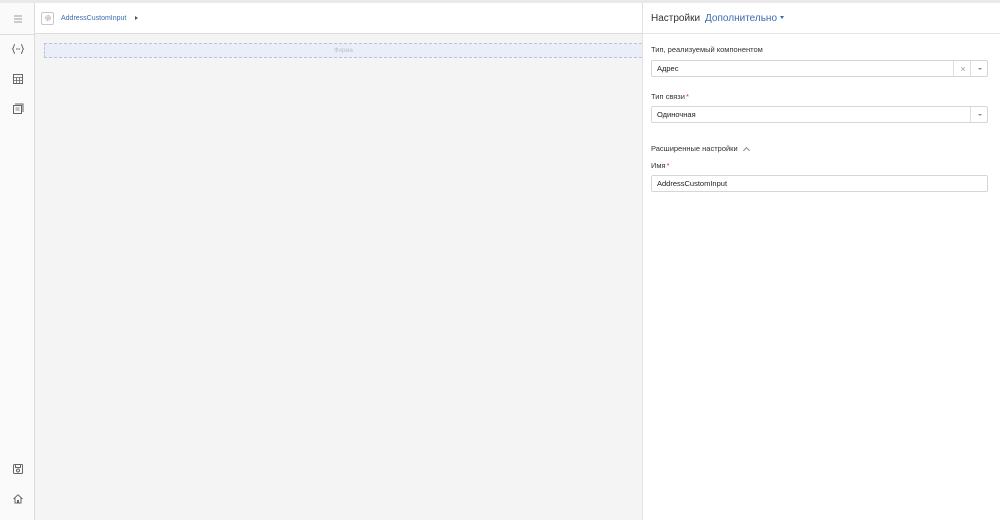  Describe the element at coordinates (819, 183) in the screenshot. I see `name-input: AddressCustomInput` at that location.